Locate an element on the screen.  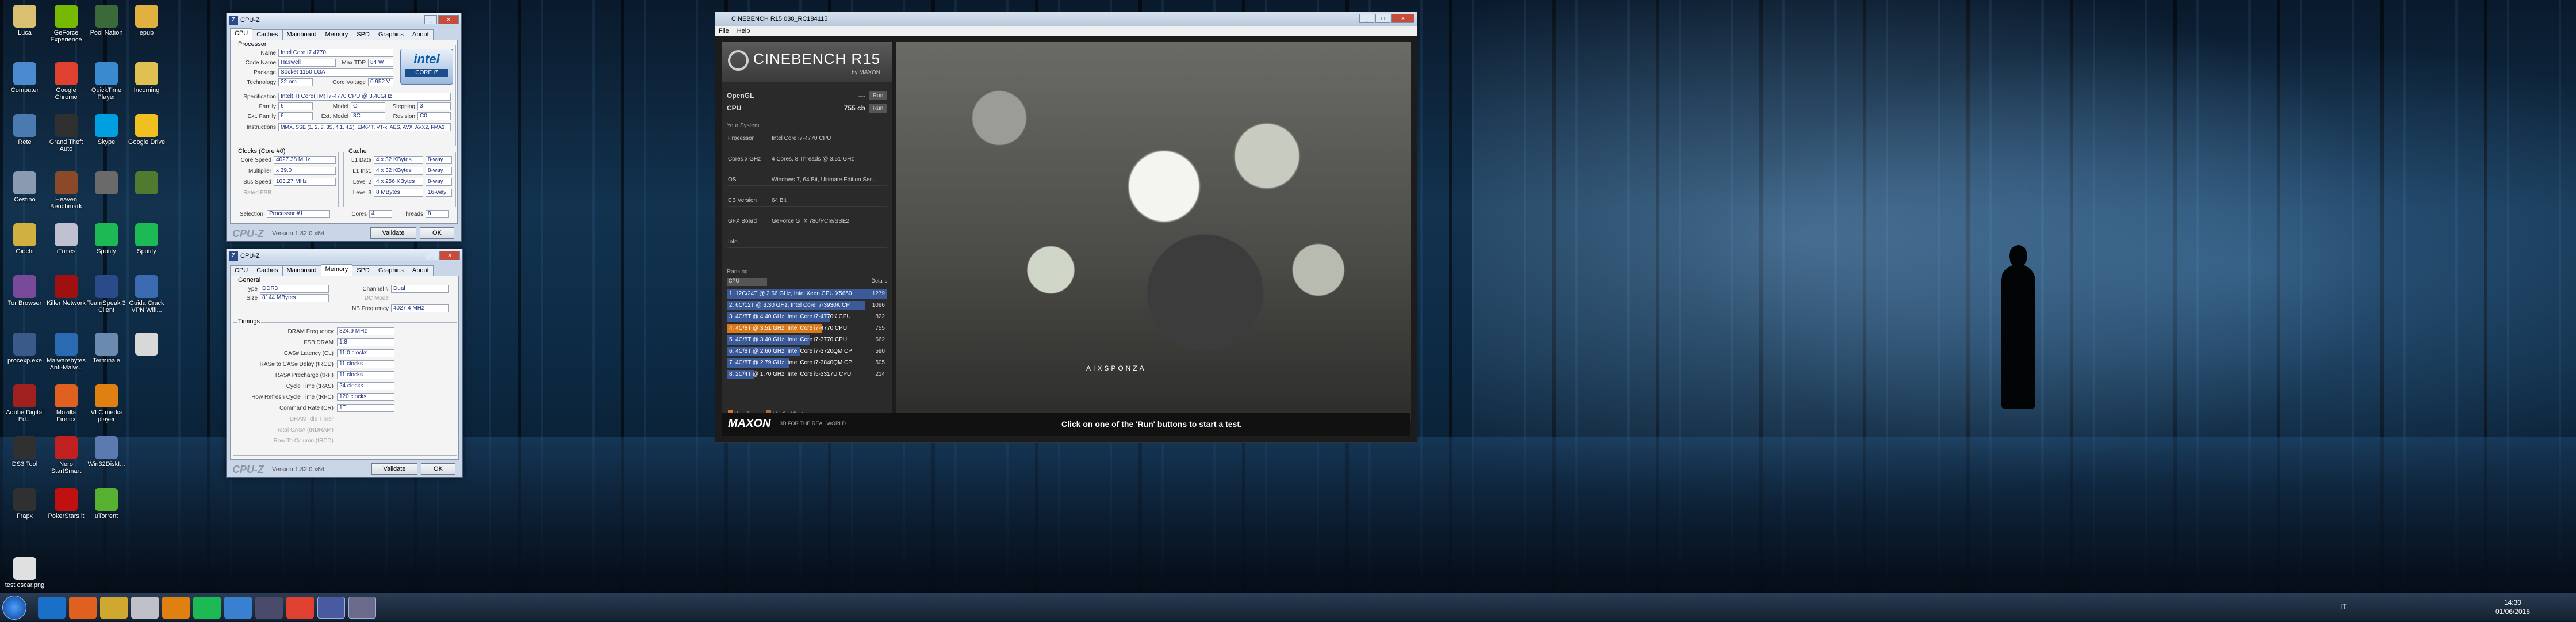
desktop-icon: Skype is located at coordinates (106, 130).